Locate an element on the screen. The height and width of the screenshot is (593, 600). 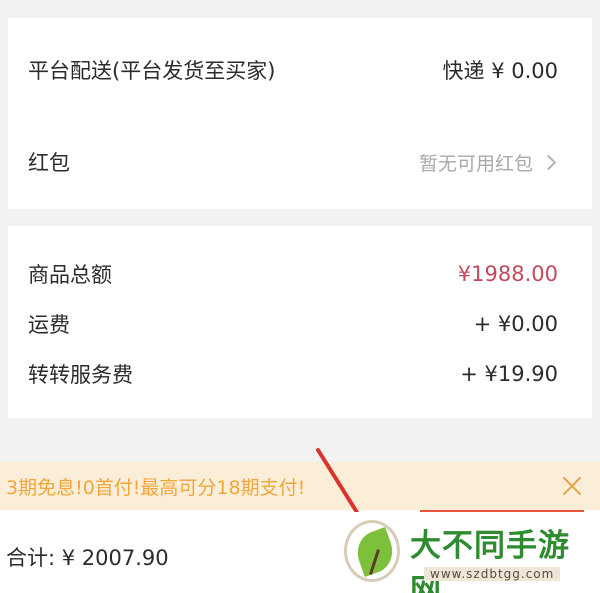
red-packet-value-wrap: 暂无可用红包 is located at coordinates (488, 162).